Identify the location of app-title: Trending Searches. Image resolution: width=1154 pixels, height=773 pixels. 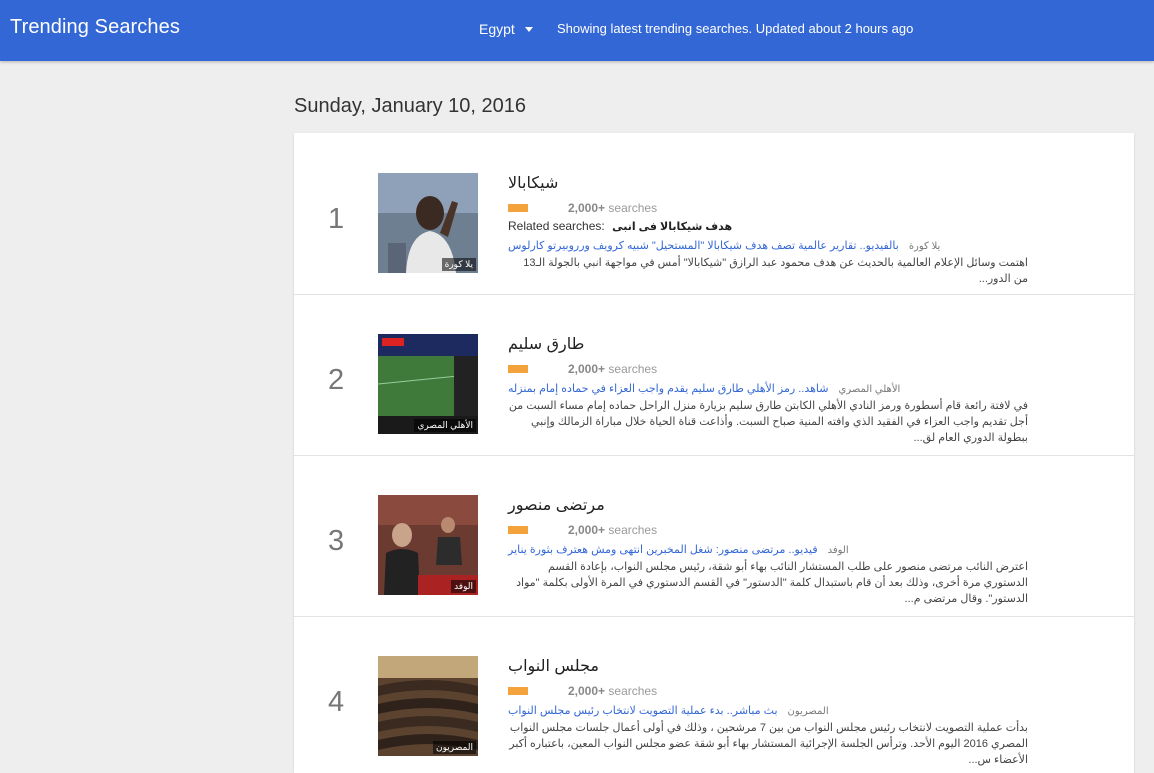
(95, 27).